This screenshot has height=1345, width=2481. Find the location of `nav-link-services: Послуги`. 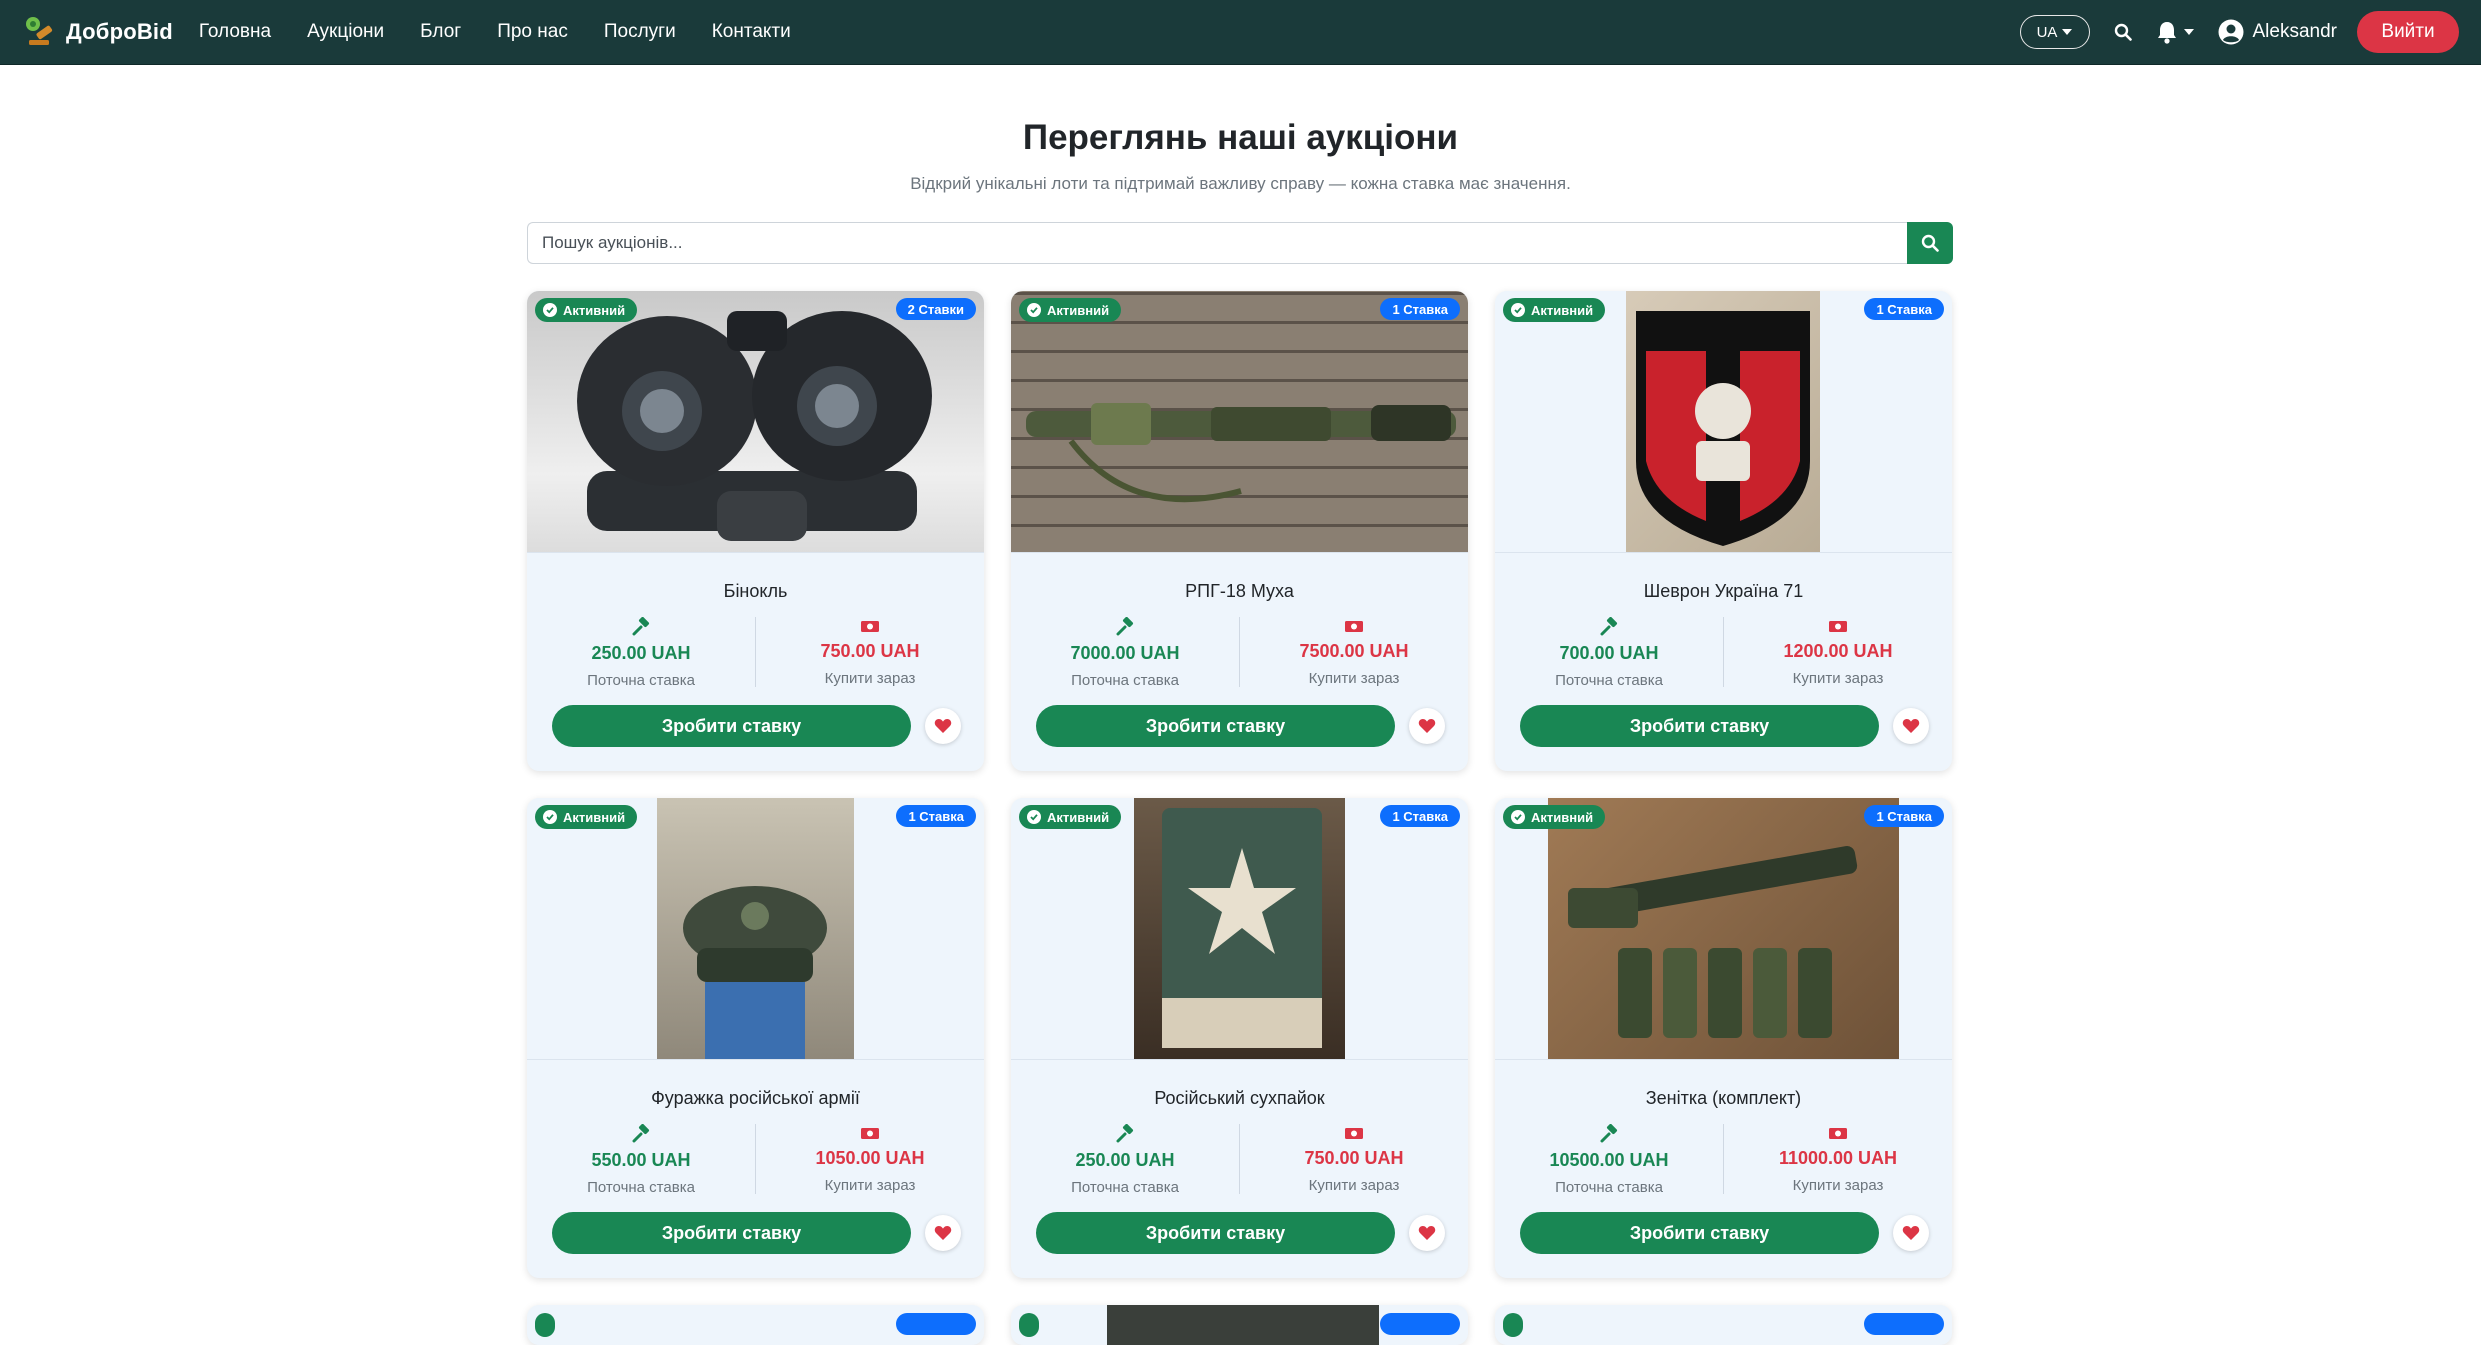

nav-link-services: Послуги is located at coordinates (640, 32).